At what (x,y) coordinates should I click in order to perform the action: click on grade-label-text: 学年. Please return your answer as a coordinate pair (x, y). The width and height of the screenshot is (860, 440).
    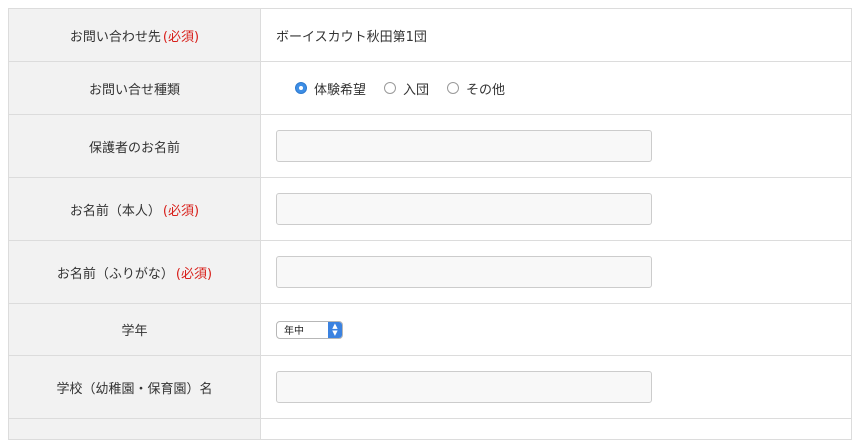
    Looking at the image, I should click on (134, 331).